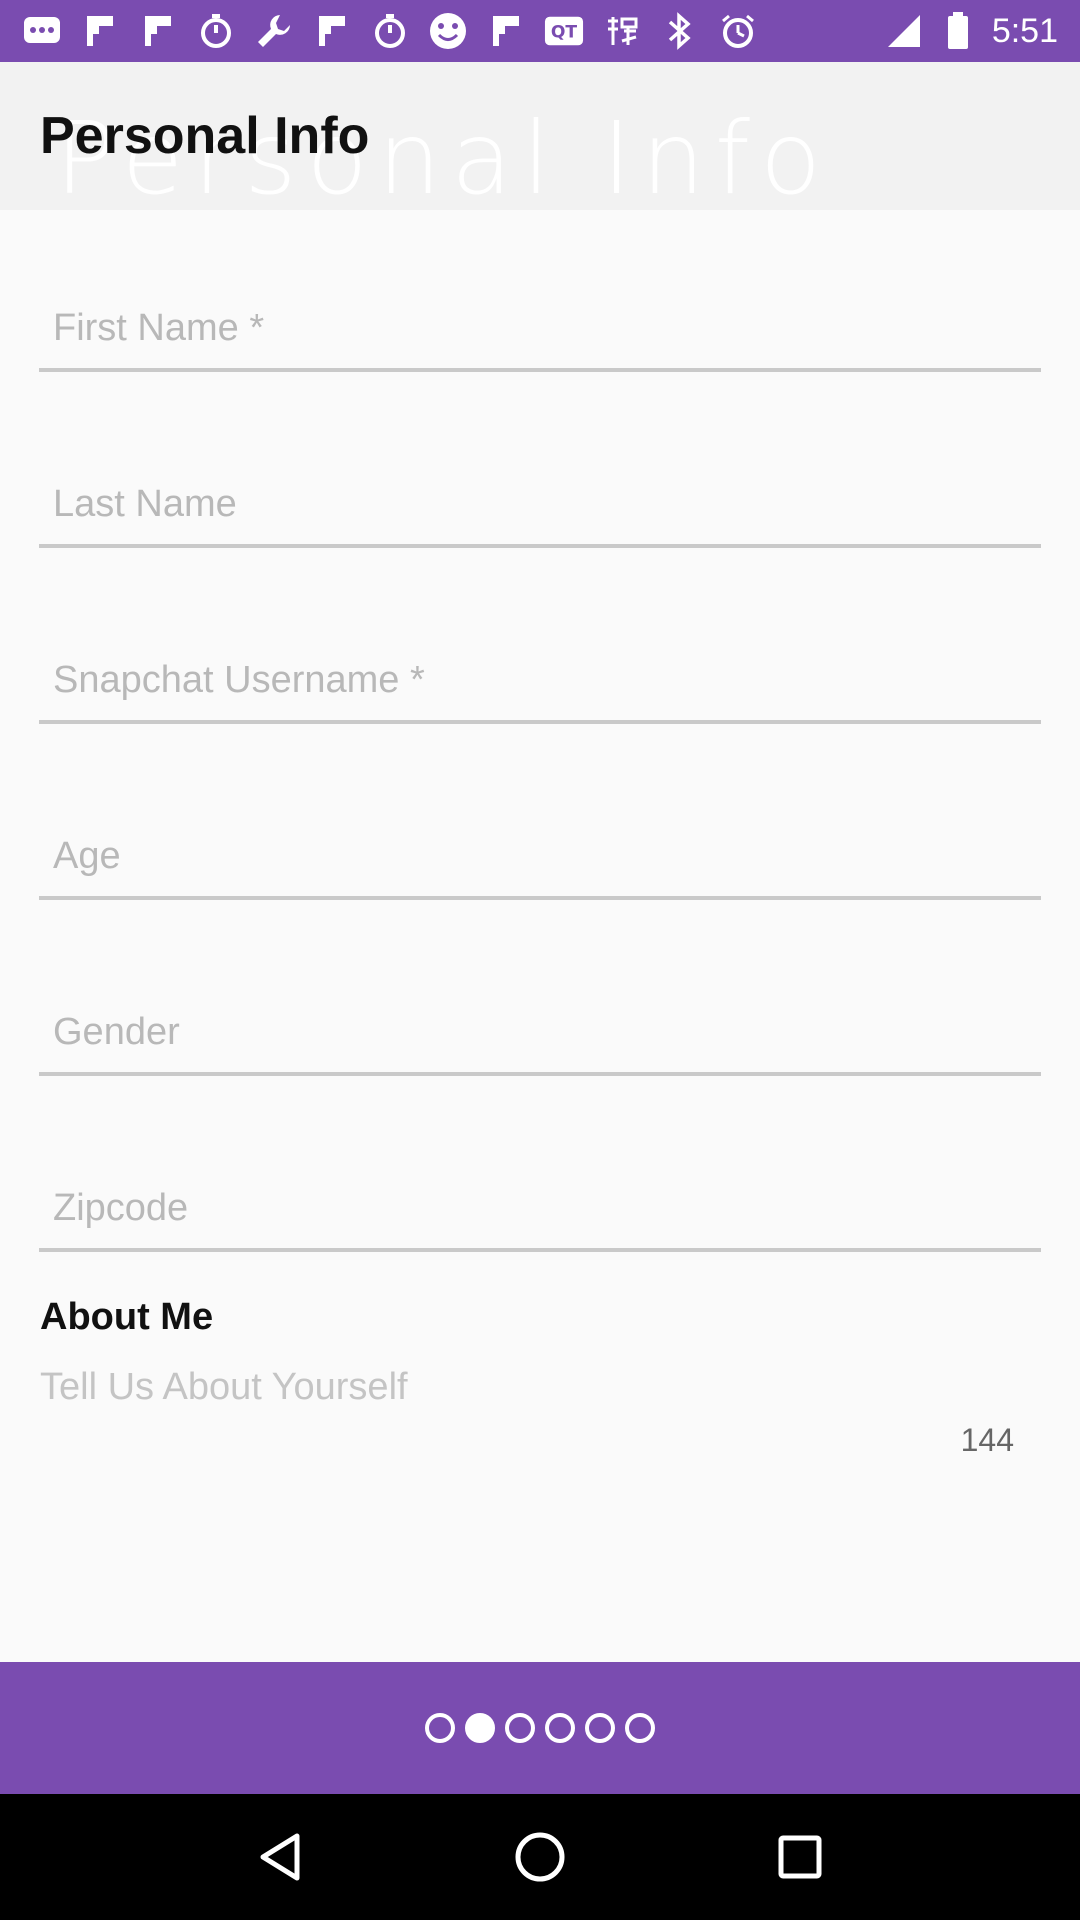  I want to click on chat-bubble-icon, so click(42, 31).